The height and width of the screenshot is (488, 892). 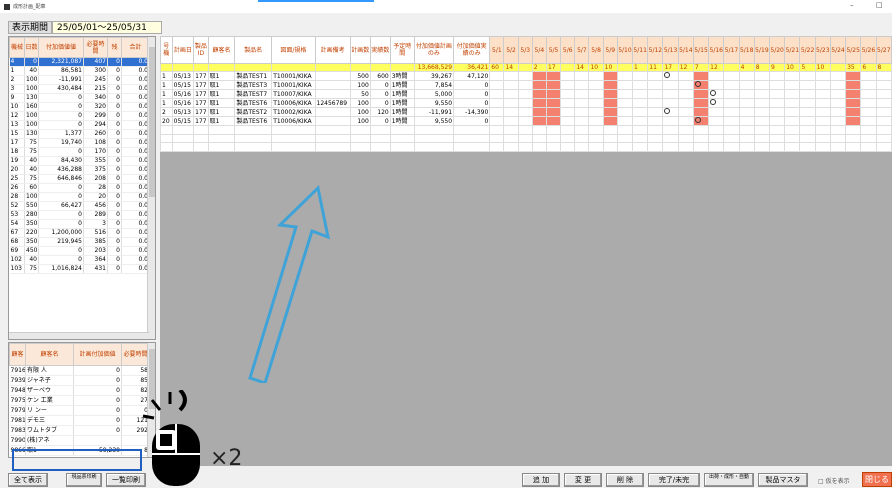 I want to click on machine-row: 69 450 0 203 0 0.0, so click(x=79, y=251).